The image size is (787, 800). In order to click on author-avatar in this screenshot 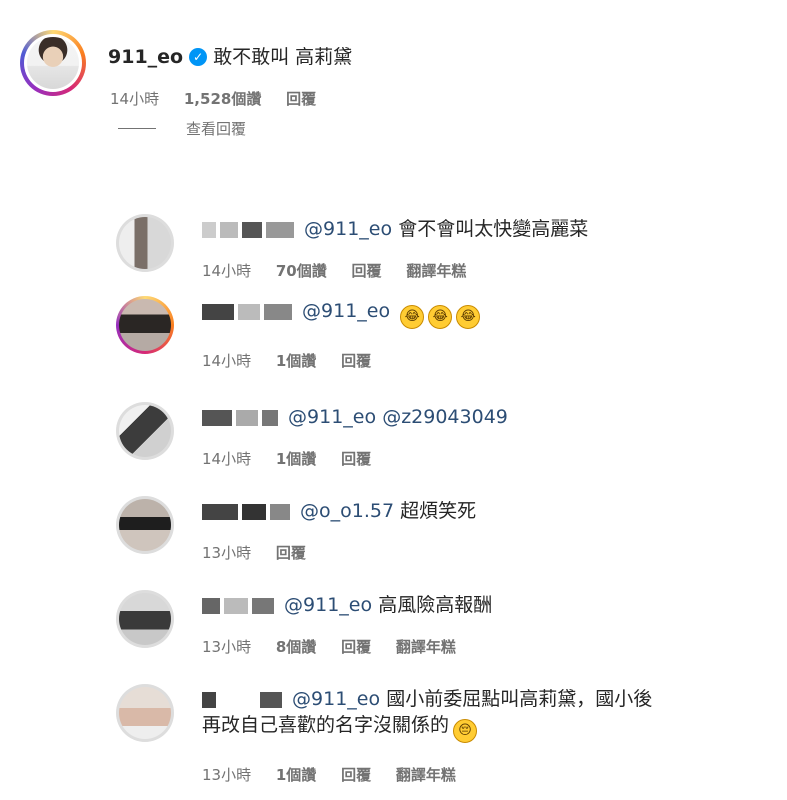, I will do `click(53, 63)`.